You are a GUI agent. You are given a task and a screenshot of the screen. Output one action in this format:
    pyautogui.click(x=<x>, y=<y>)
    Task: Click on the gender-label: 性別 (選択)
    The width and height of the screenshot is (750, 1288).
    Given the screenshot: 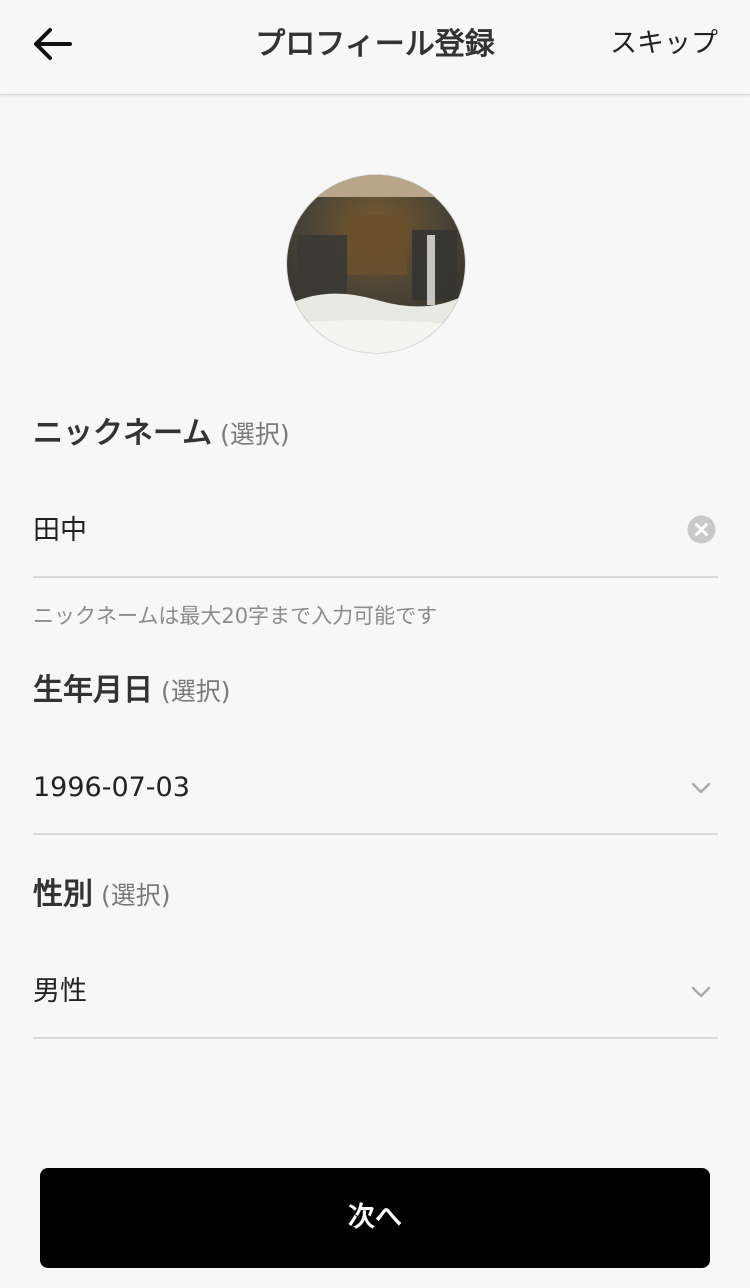 What is the action you would take?
    pyautogui.click(x=102, y=895)
    